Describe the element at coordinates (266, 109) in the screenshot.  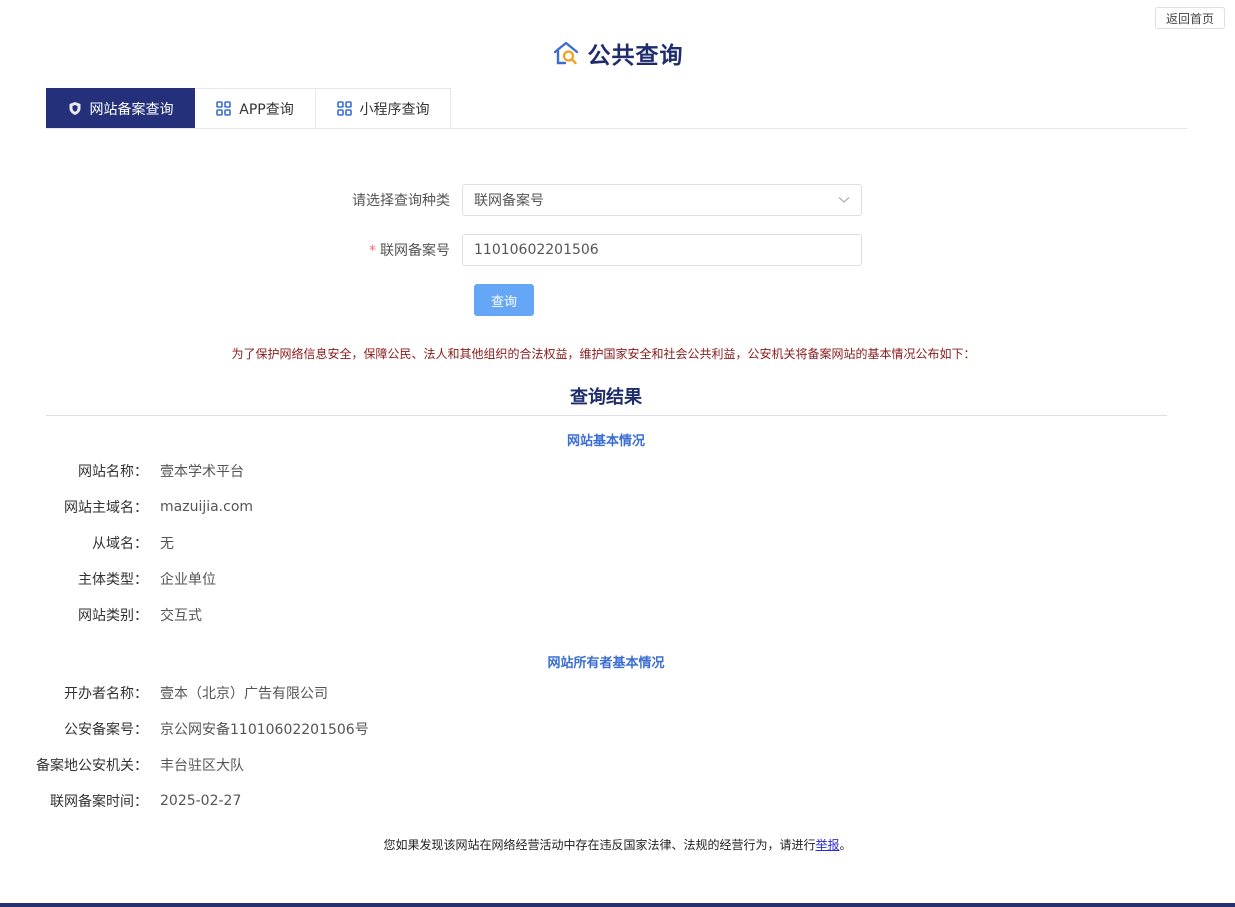
I see `tab-label: APP查询` at that location.